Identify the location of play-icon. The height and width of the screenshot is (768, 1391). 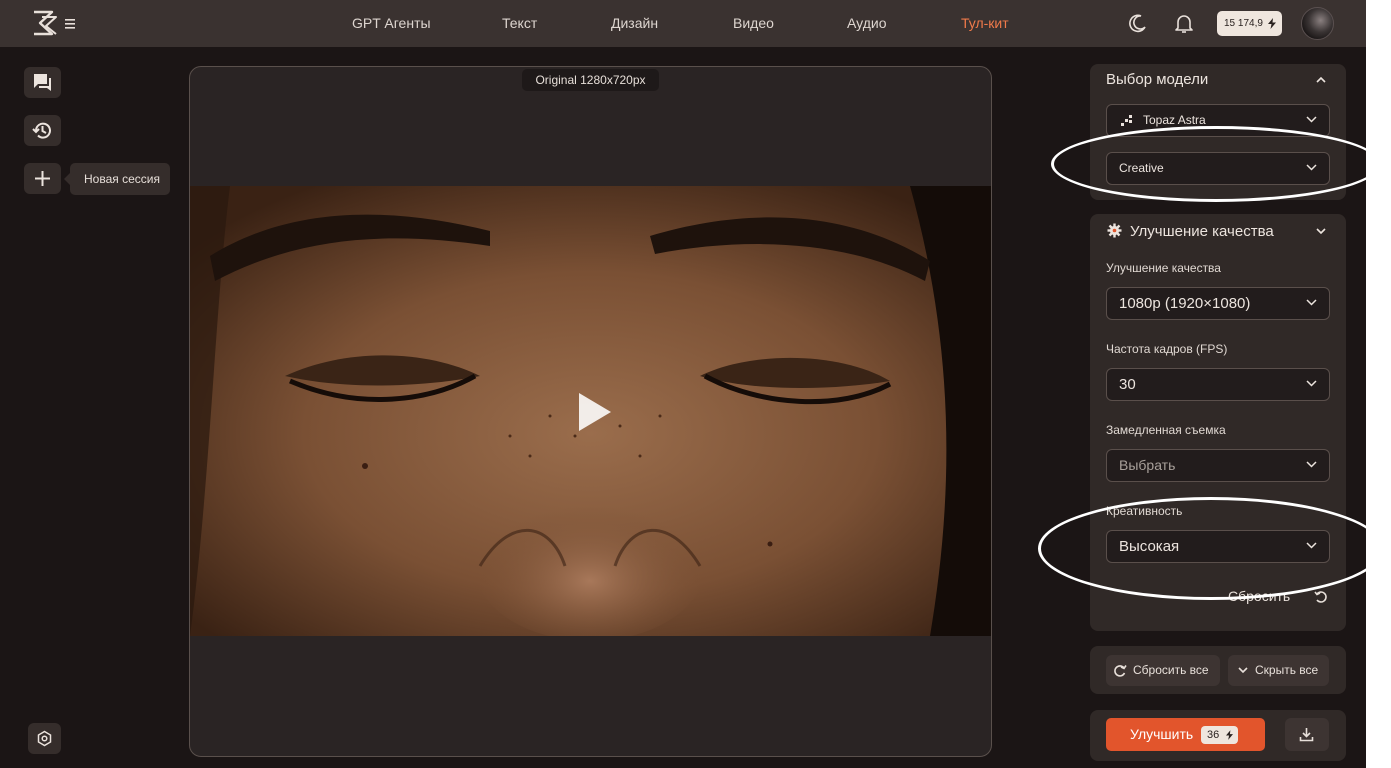
(595, 412).